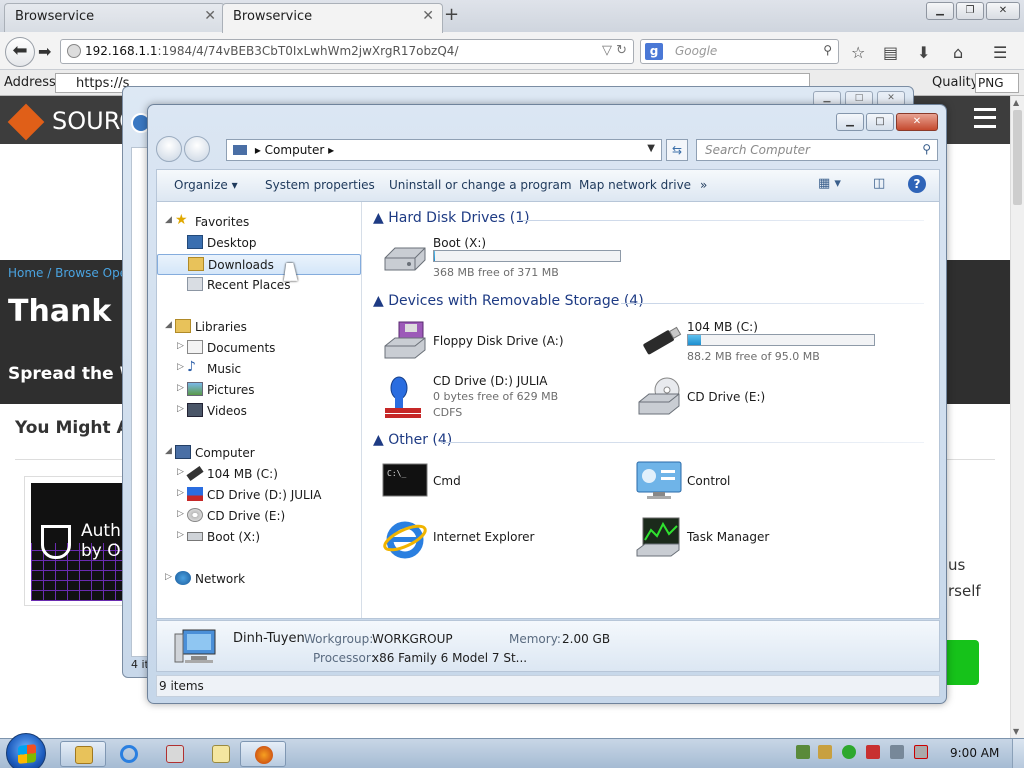 The image size is (1024, 768). What do you see at coordinates (755, 399) in the screenshot?
I see `drive-e-cd: CD Drive (E:)` at bounding box center [755, 399].